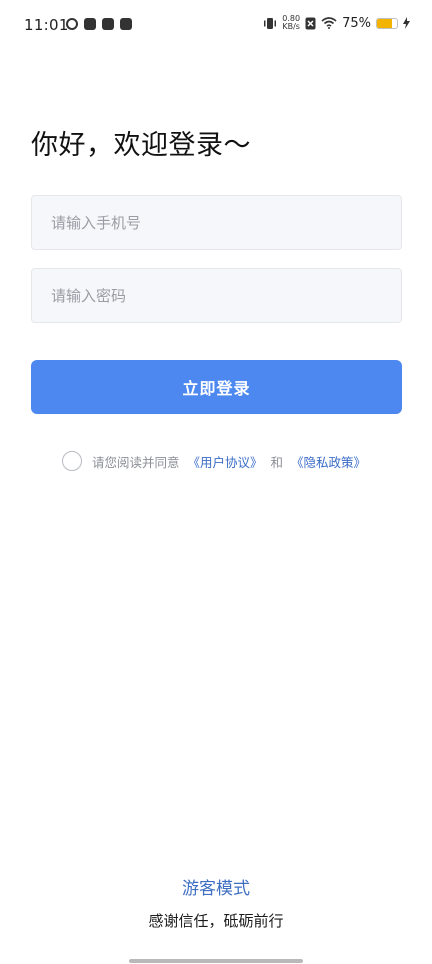 The image size is (432, 964). I want to click on slogan: 感谢信任，砥砺前行, so click(216, 921).